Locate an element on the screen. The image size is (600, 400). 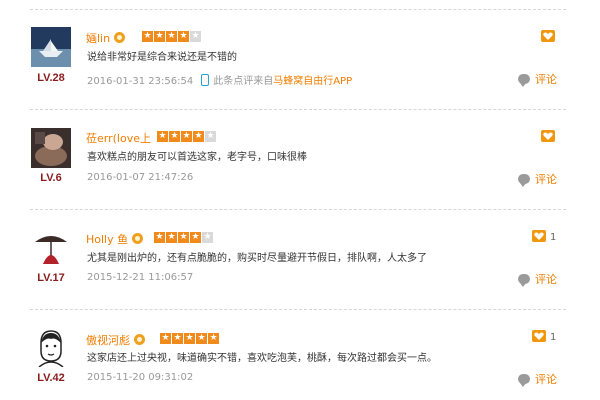
review-date: 2015-11-20 09:31:02 is located at coordinates (140, 377).